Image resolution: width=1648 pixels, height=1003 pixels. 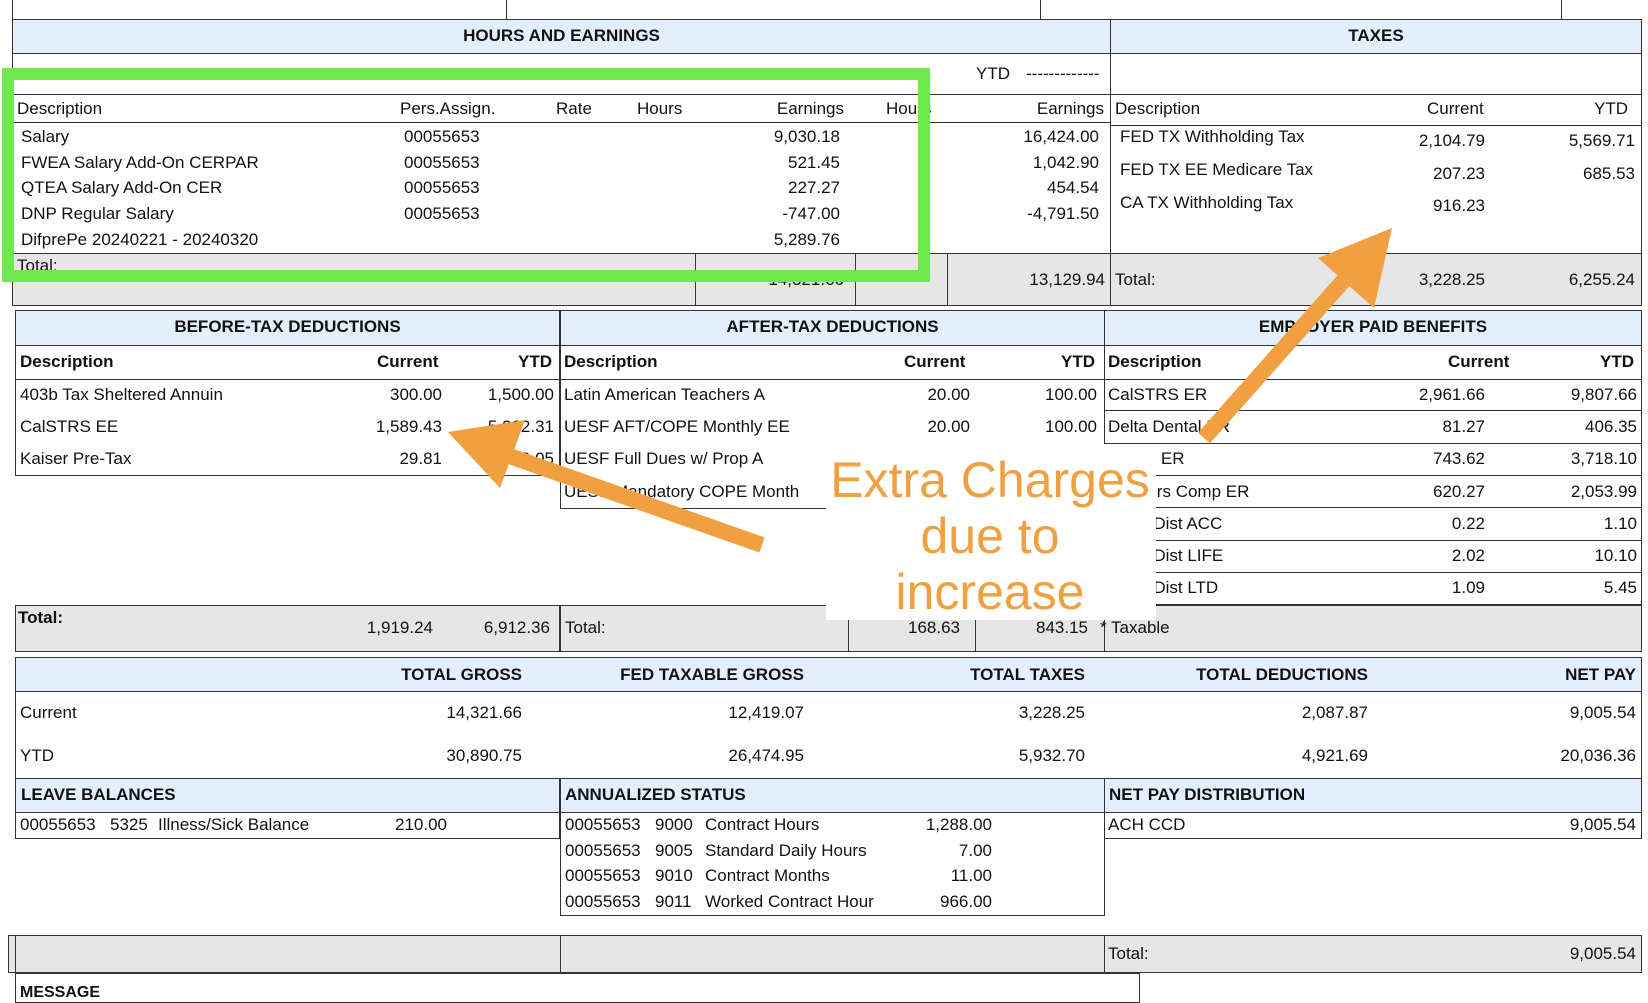 What do you see at coordinates (660, 108) in the screenshot?
I see `col-hours: Hours` at bounding box center [660, 108].